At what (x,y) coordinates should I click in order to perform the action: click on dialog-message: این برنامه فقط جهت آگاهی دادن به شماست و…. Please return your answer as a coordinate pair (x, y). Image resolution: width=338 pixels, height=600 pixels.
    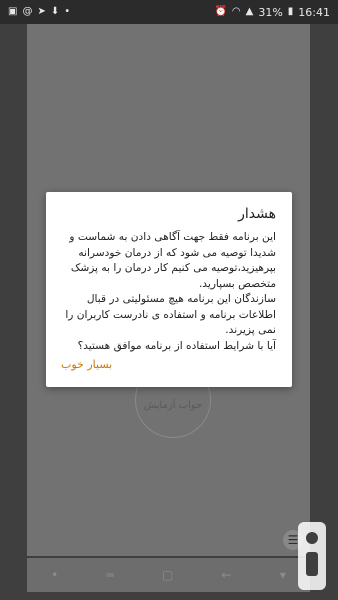
    Looking at the image, I should click on (170, 291).